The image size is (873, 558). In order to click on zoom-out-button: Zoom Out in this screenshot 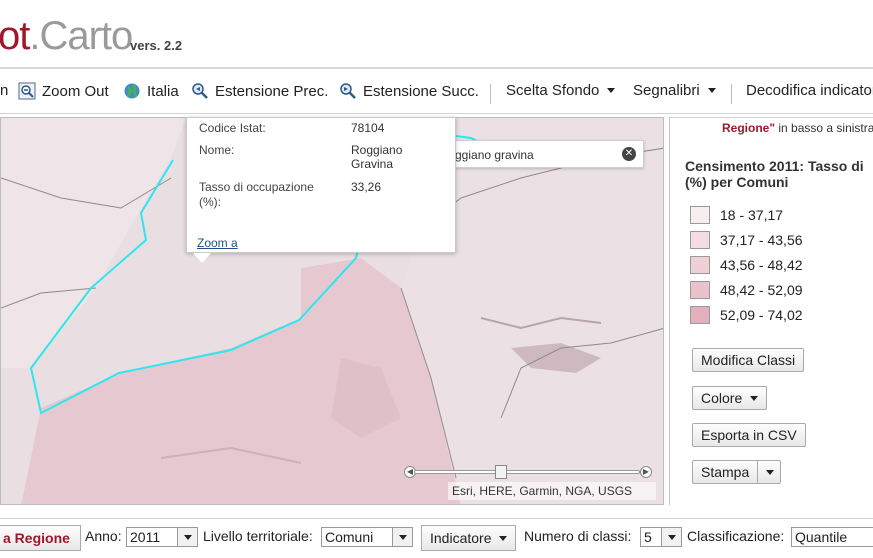, I will do `click(63, 91)`.